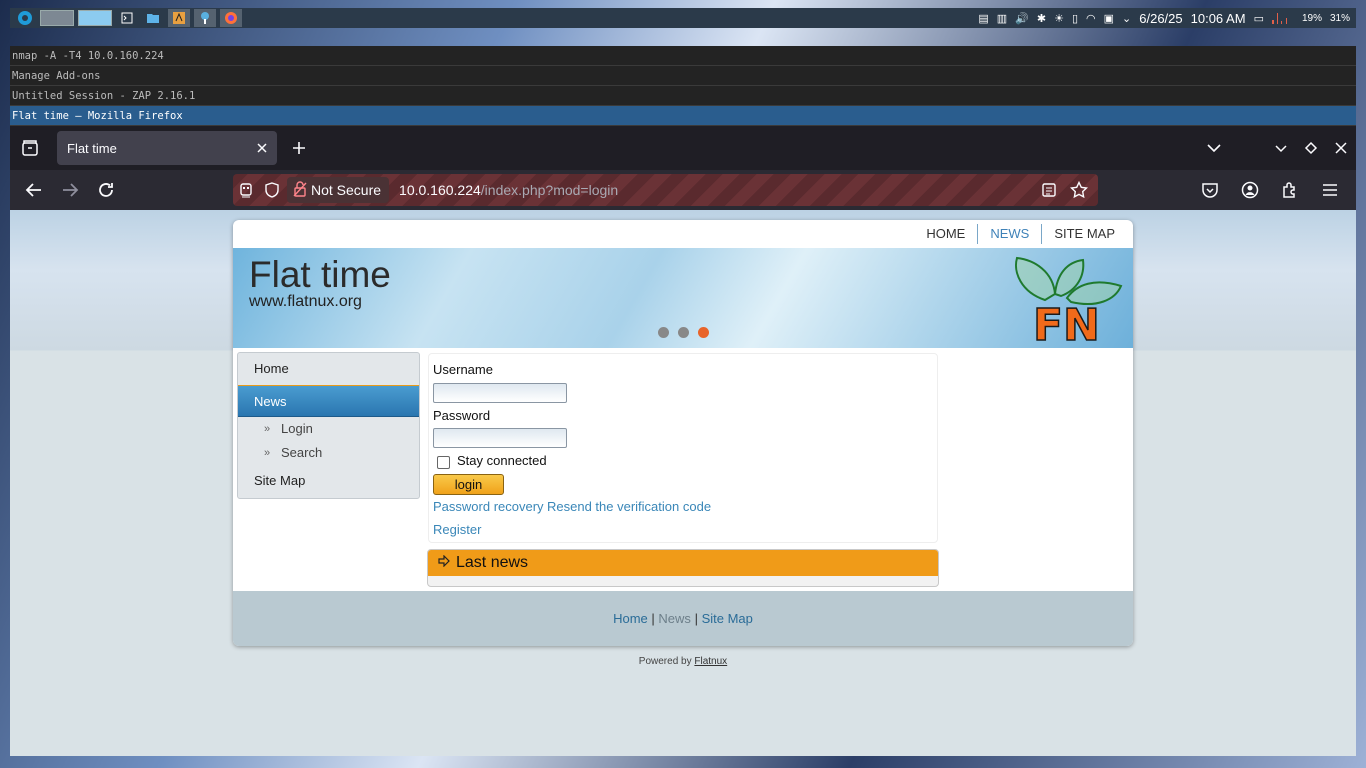 Image resolution: width=1366 pixels, height=768 pixels. I want to click on firefox-icon, so click(231, 18).